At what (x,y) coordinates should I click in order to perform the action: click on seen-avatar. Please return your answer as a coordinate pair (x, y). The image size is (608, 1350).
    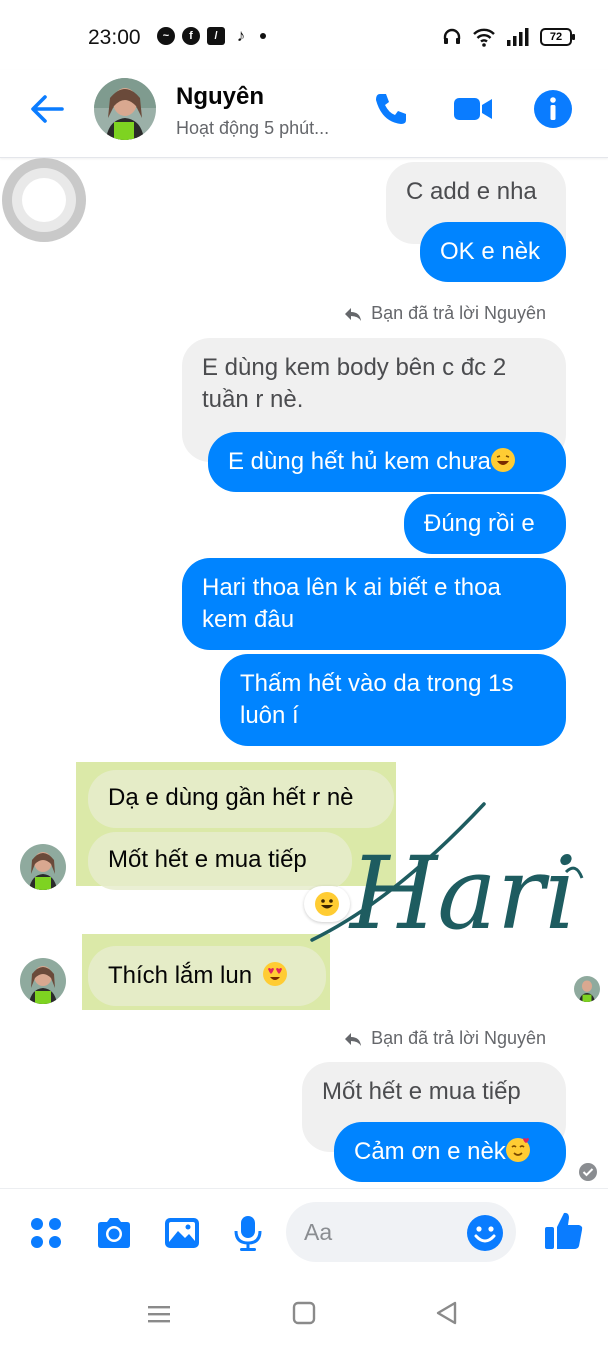
    Looking at the image, I should click on (587, 989).